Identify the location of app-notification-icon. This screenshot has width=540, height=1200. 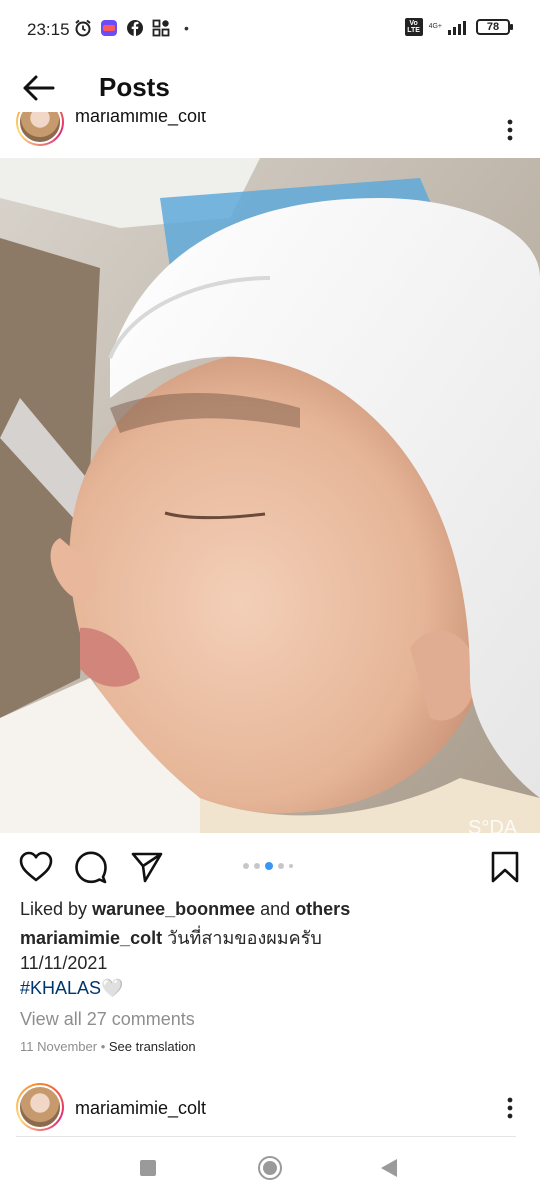
(109, 28).